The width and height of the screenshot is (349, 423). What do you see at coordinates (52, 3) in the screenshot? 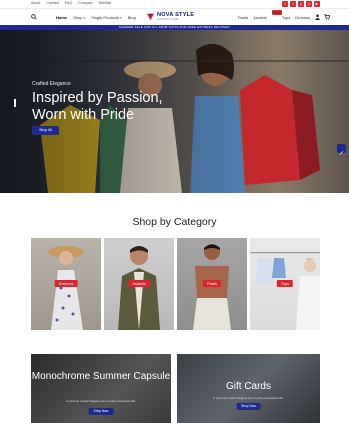
I see `contact-link: Contact` at bounding box center [52, 3].